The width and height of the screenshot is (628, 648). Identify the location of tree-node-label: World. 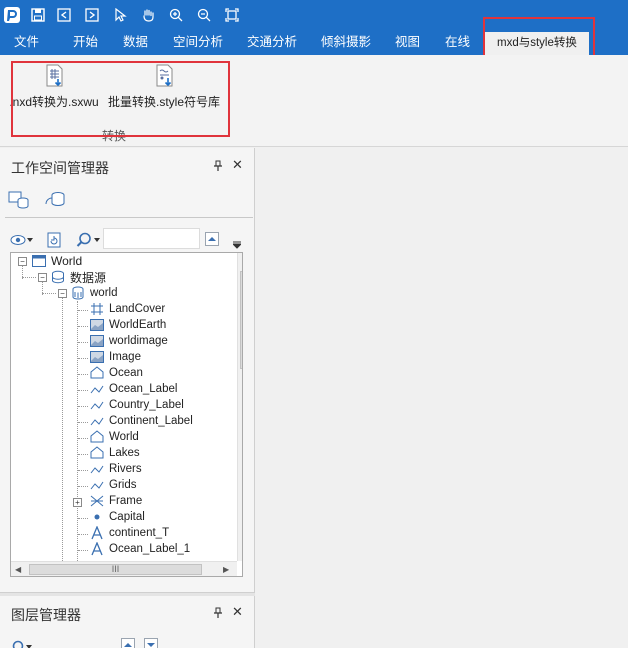
(67, 261).